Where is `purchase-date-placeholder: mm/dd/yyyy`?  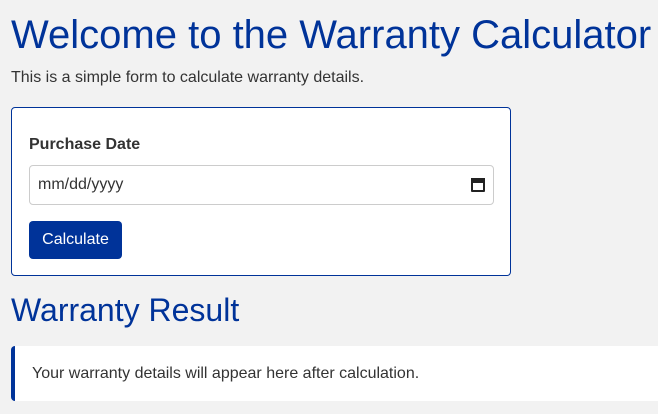 purchase-date-placeholder: mm/dd/yyyy is located at coordinates (81, 184).